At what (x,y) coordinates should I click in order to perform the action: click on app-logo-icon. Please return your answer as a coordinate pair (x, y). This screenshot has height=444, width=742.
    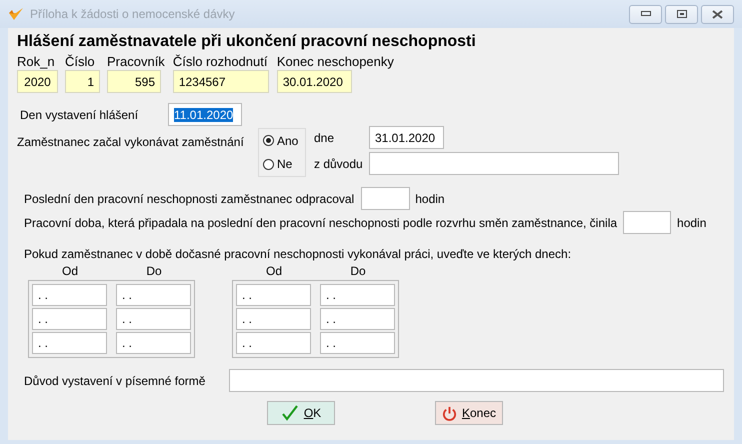
    Looking at the image, I should click on (16, 14).